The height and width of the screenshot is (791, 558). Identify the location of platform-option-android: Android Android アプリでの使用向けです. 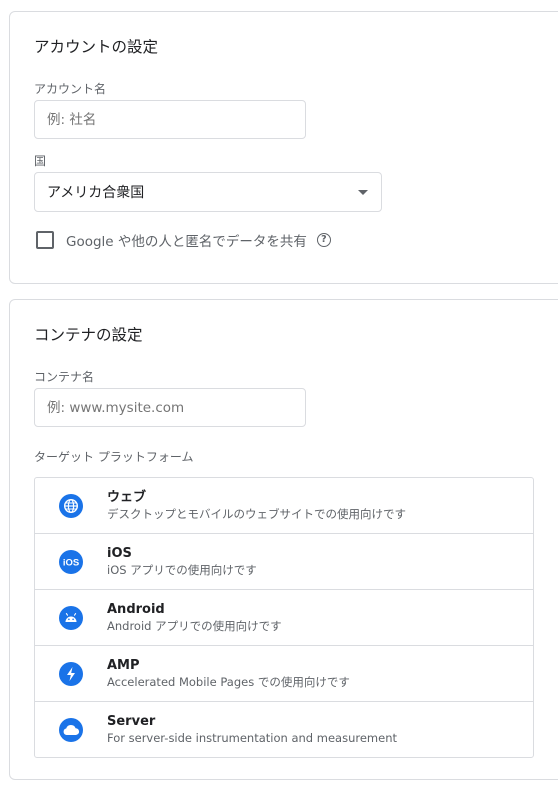
(284, 617).